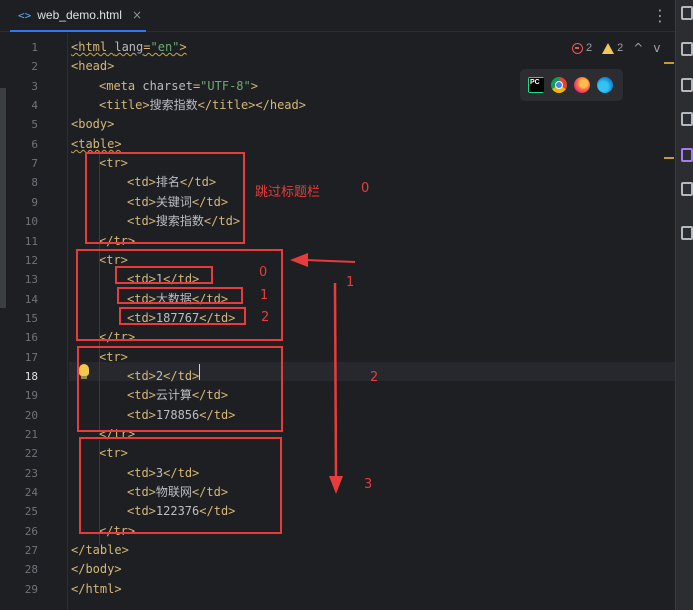 The width and height of the screenshot is (693, 610). Describe the element at coordinates (251, 105) in the screenshot. I see `code-token: </title></head>` at that location.